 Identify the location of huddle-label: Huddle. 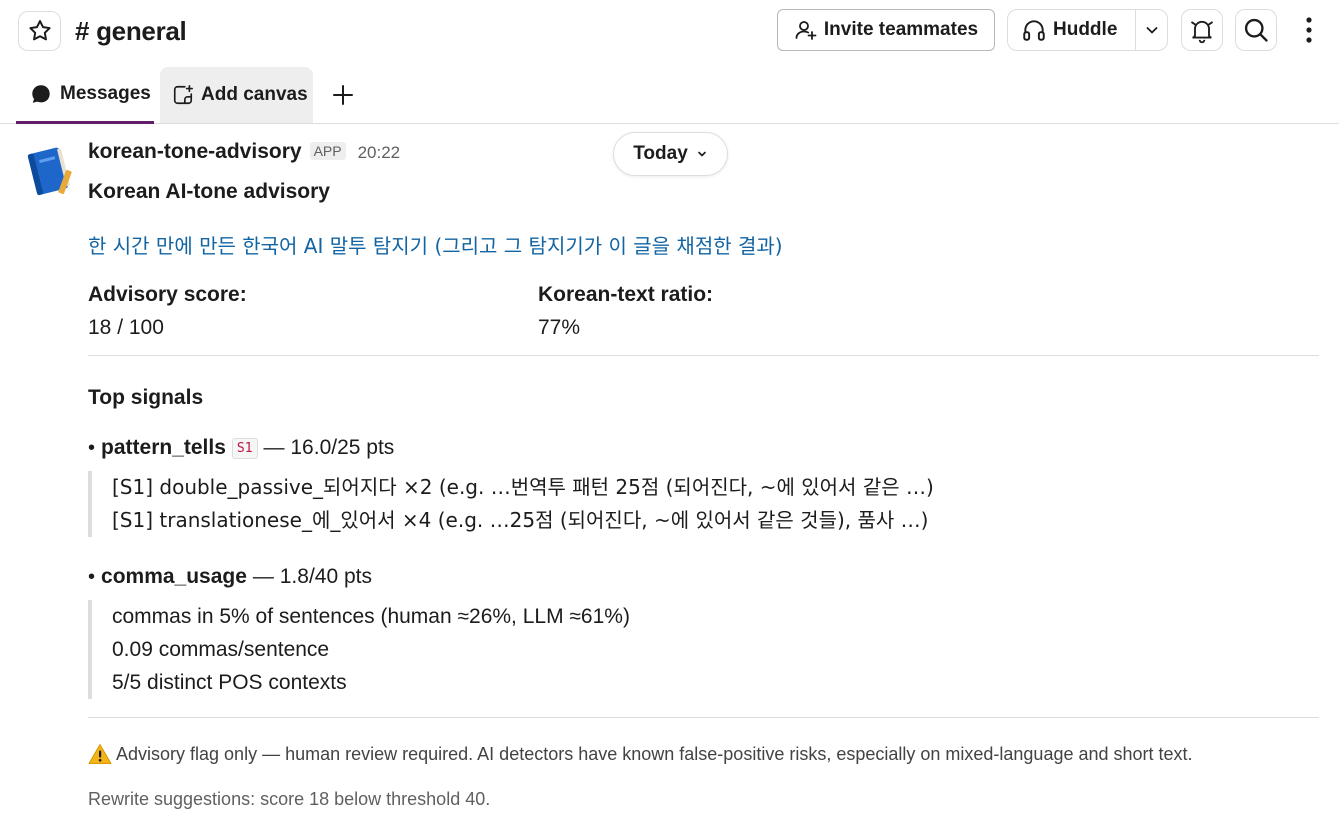
(1085, 29).